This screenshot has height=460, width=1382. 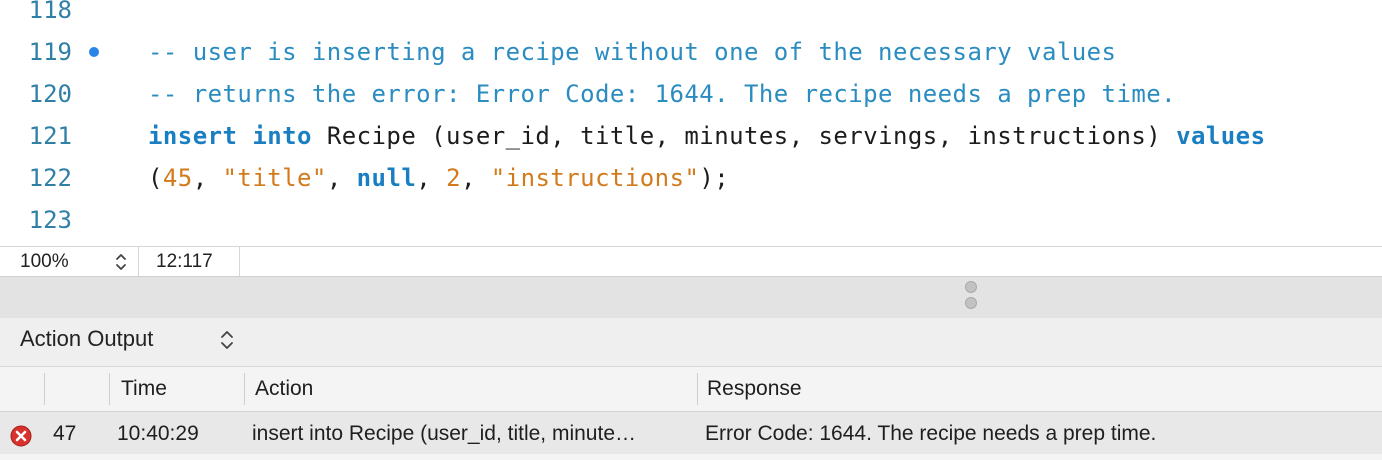 What do you see at coordinates (691, 457) in the screenshot?
I see `table-bottom-strip` at bounding box center [691, 457].